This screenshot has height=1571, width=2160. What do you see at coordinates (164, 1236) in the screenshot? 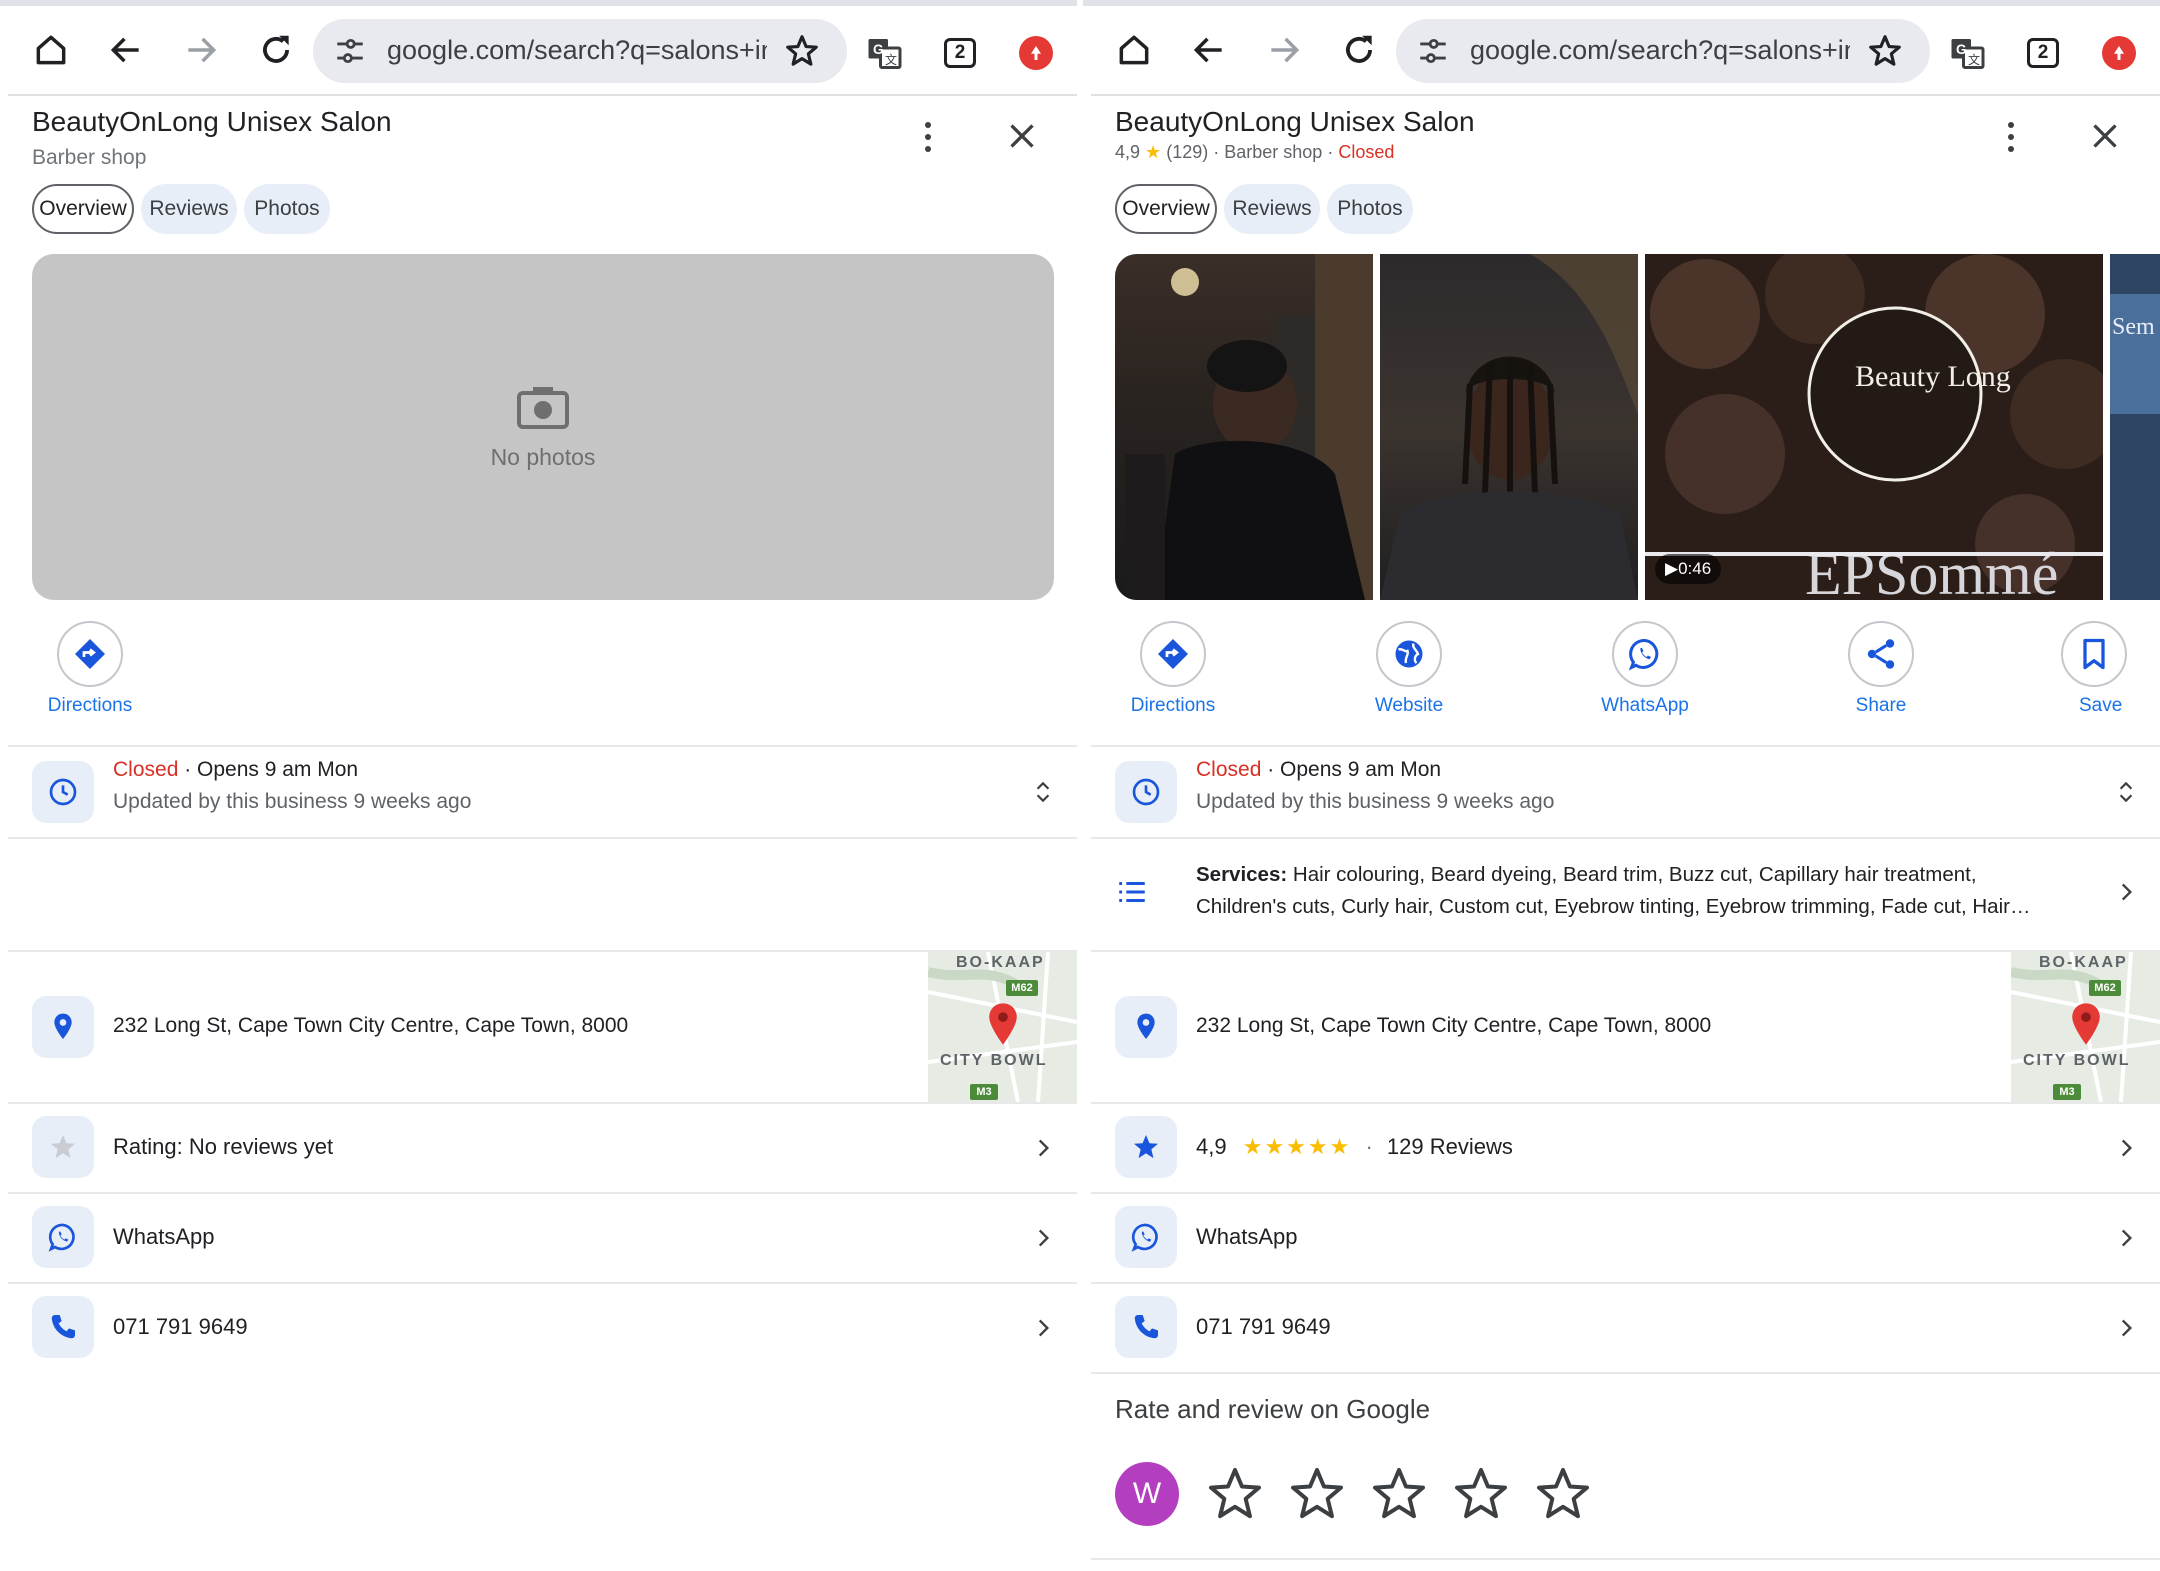
I see `whatsapp-label: WhatsApp` at bounding box center [164, 1236].